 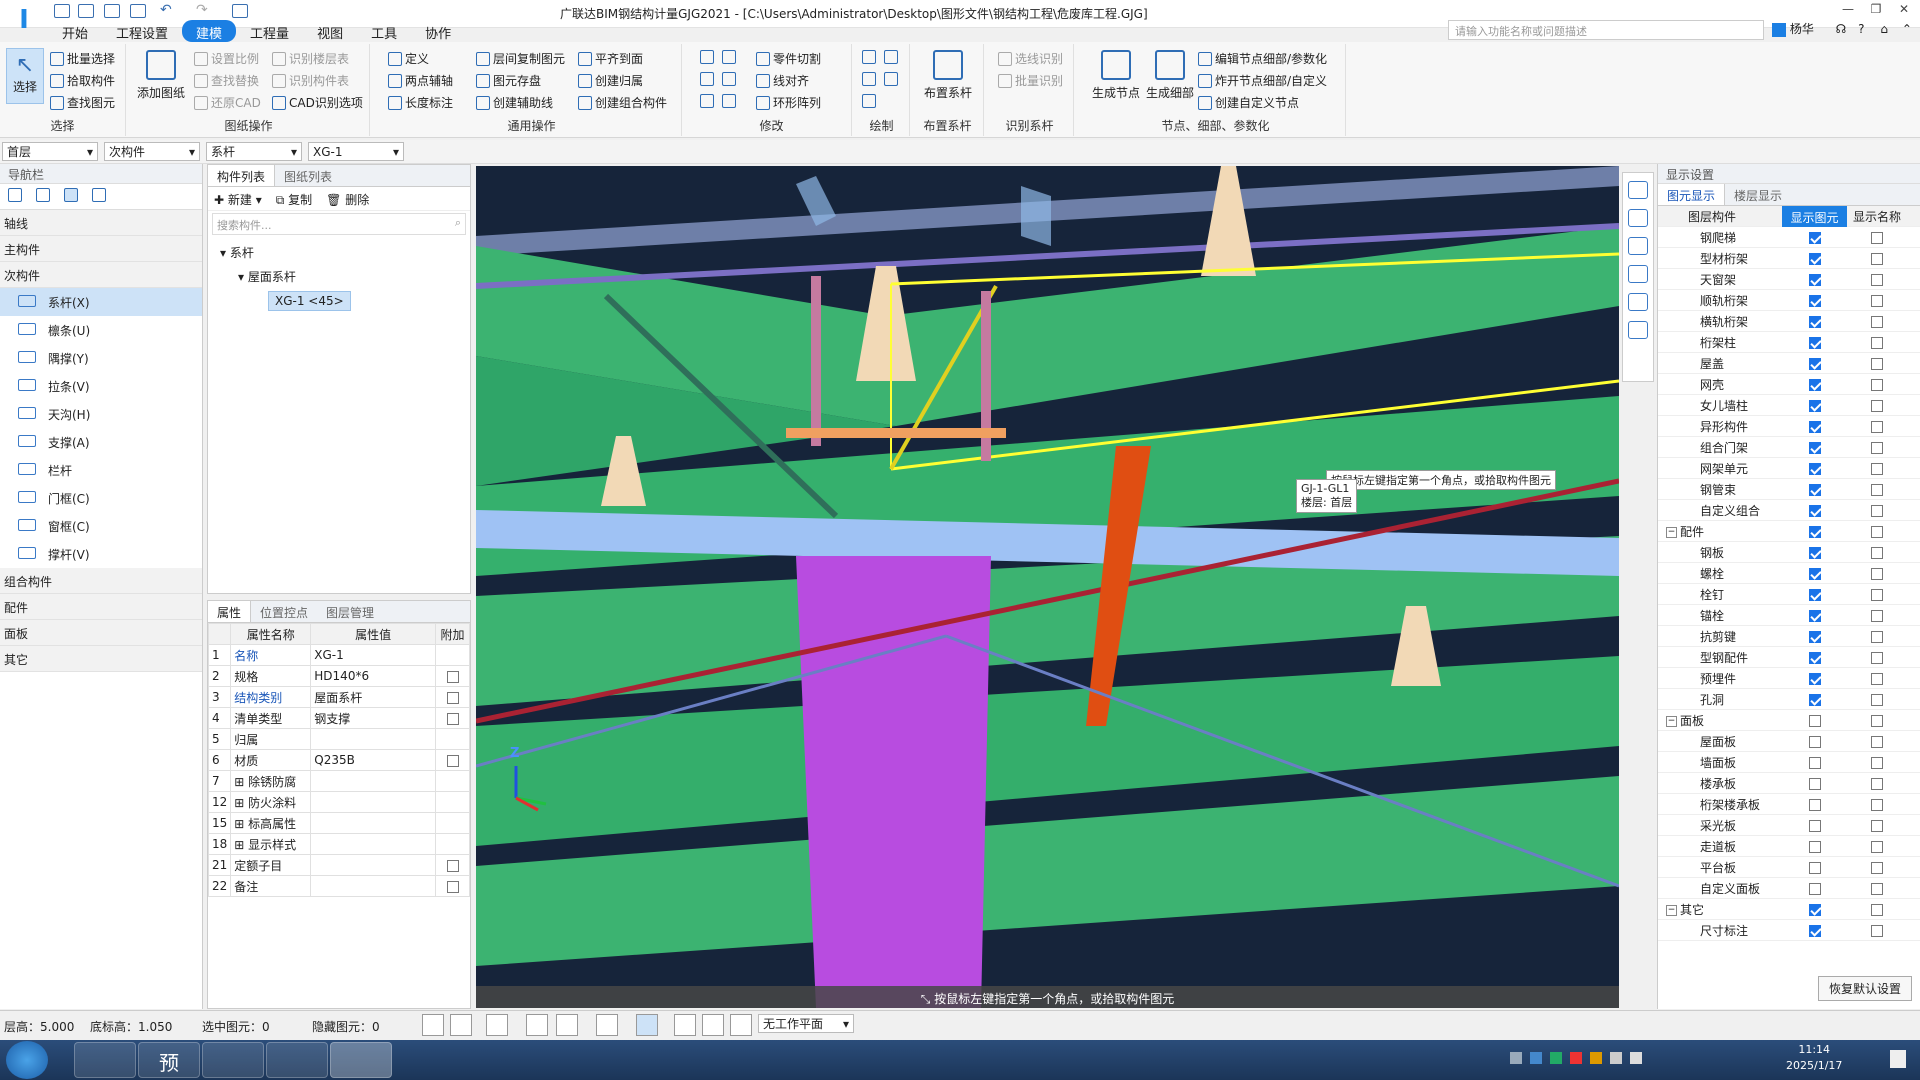 I want to click on align-to-face-button: 平齐到面, so click(x=610, y=58).